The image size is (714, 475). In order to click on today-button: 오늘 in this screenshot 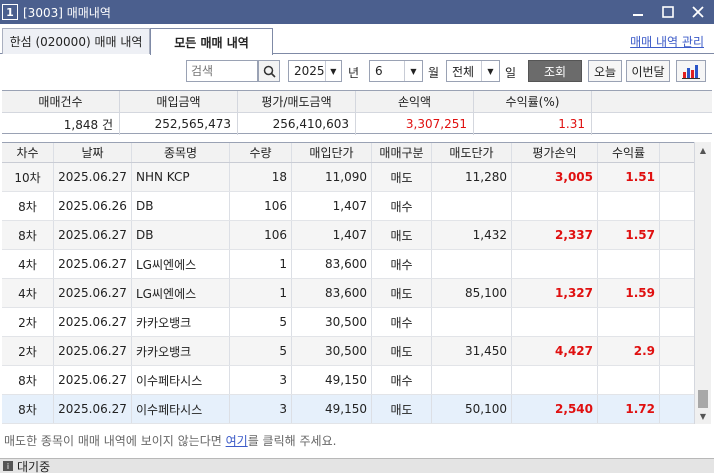, I will do `click(605, 71)`.